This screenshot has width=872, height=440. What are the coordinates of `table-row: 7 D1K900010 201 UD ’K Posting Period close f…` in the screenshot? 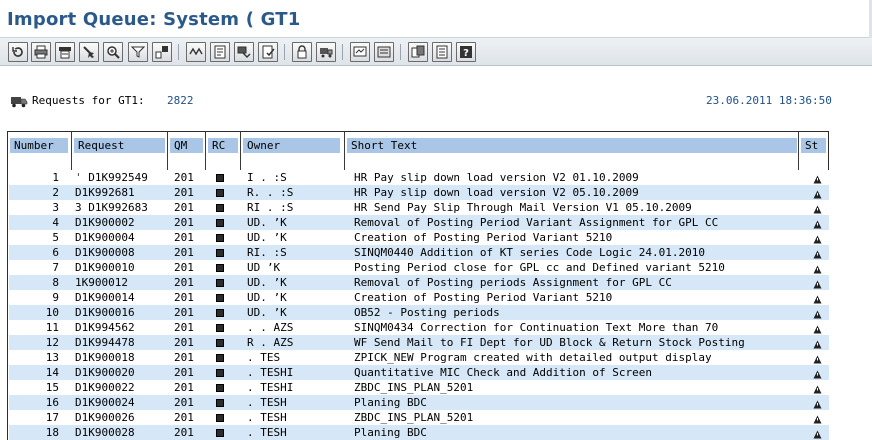 It's located at (419, 267).